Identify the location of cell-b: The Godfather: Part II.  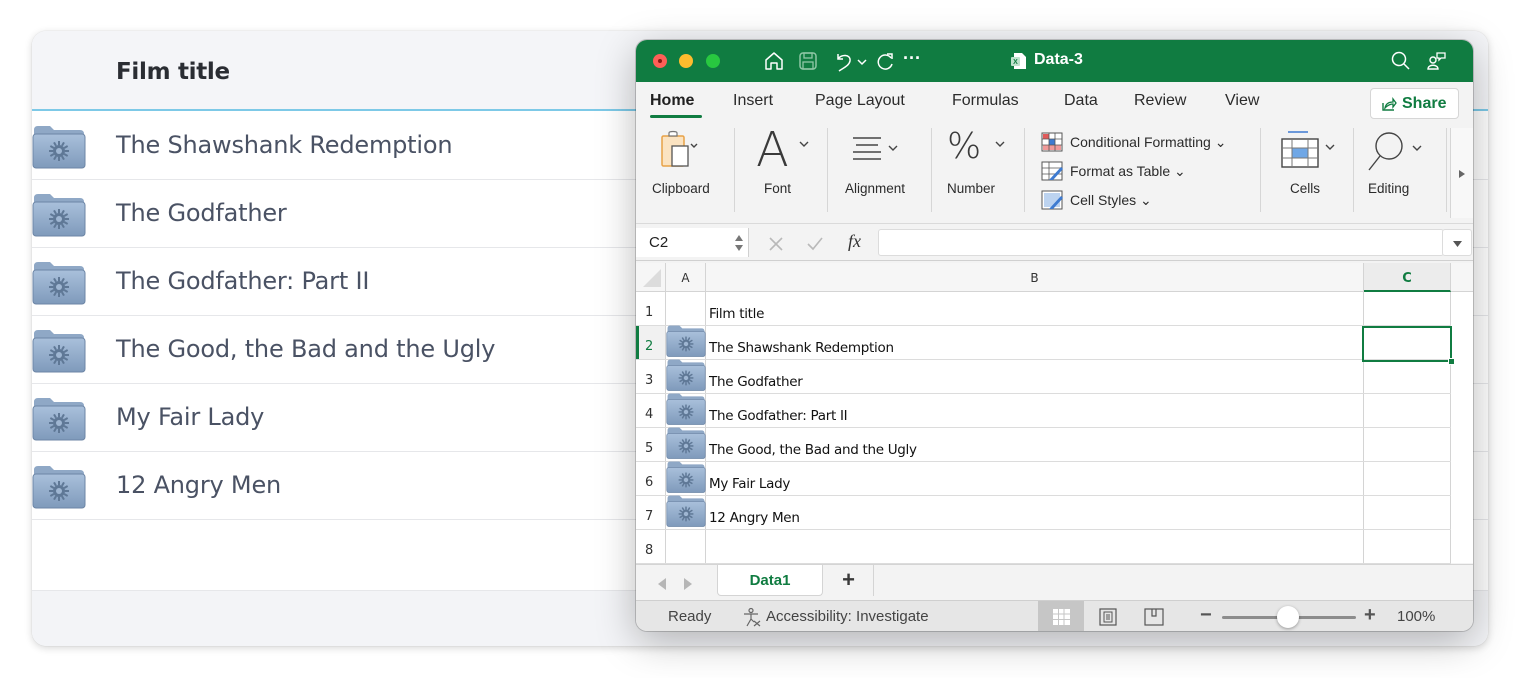
(1035, 410).